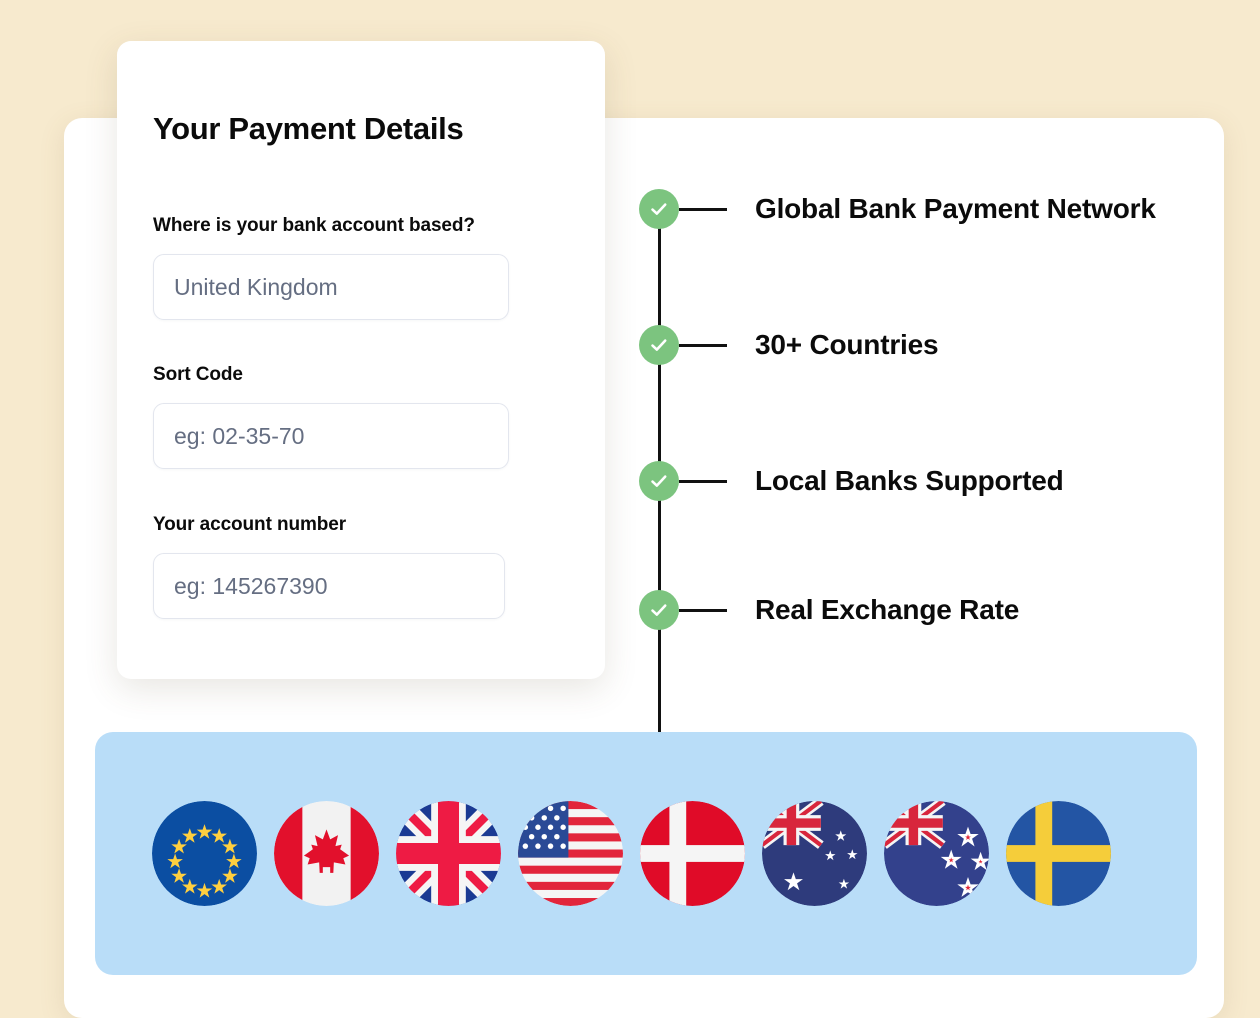 This screenshot has width=1260, height=1018. Describe the element at coordinates (814, 853) in the screenshot. I see `flag-australia` at that location.